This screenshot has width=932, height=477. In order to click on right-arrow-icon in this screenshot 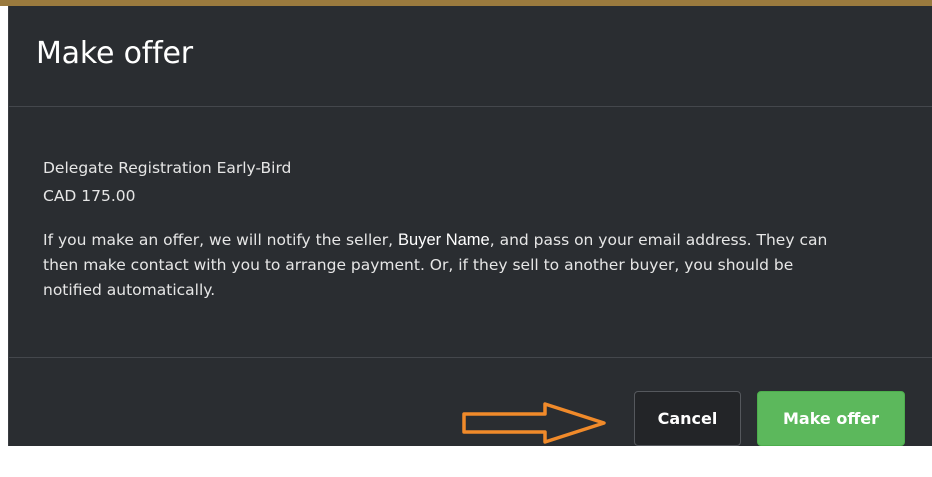, I will do `click(534, 423)`.